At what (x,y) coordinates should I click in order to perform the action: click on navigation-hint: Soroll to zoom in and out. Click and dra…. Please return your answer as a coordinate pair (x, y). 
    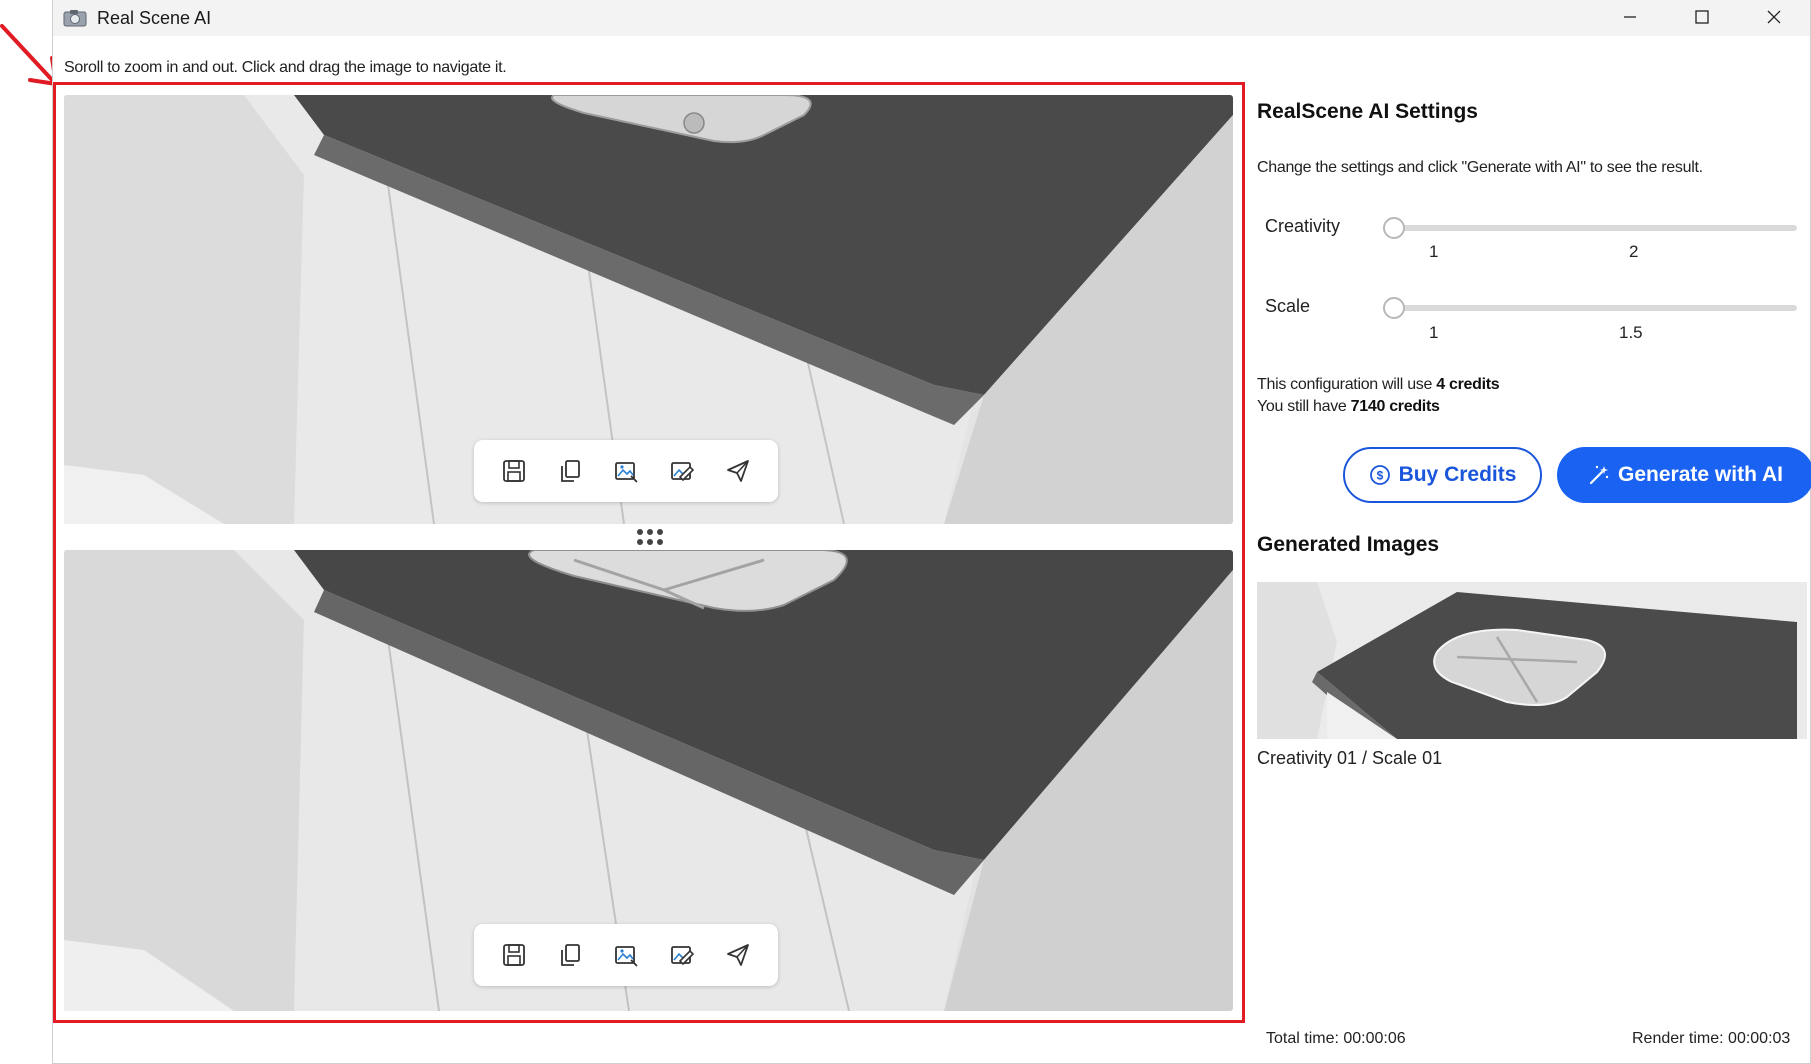
    Looking at the image, I should click on (285, 67).